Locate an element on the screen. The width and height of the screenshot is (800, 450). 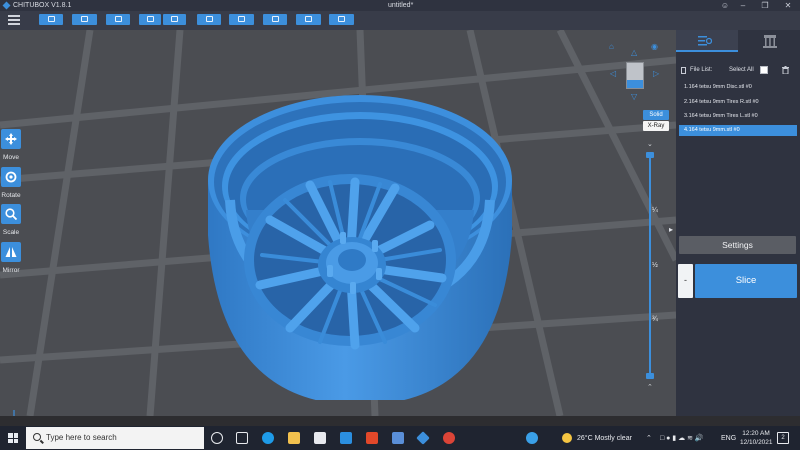
folder-icon is located at coordinates (51, 19).